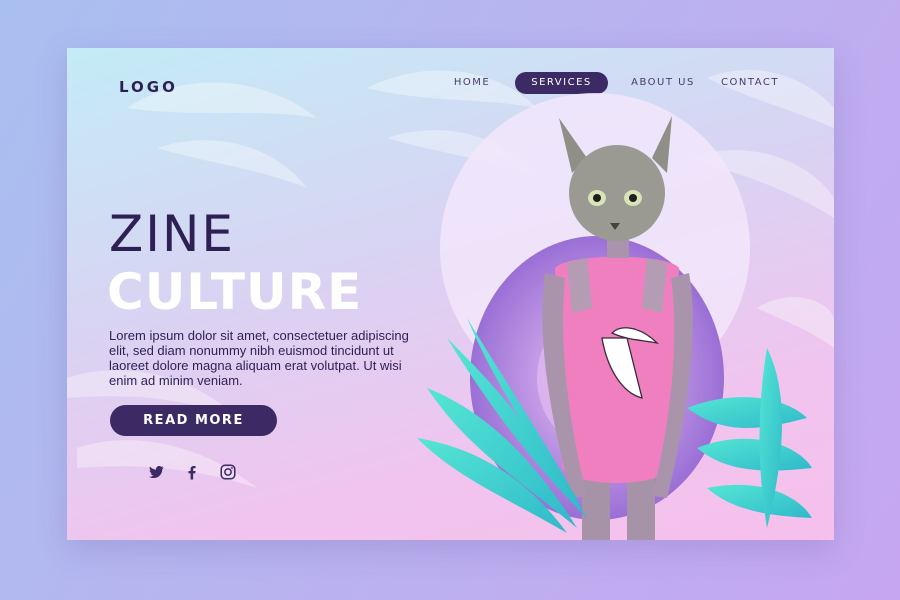 Image resolution: width=900 pixels, height=600 pixels. What do you see at coordinates (235, 292) in the screenshot?
I see `hero-title-line-2: CULTURE` at bounding box center [235, 292].